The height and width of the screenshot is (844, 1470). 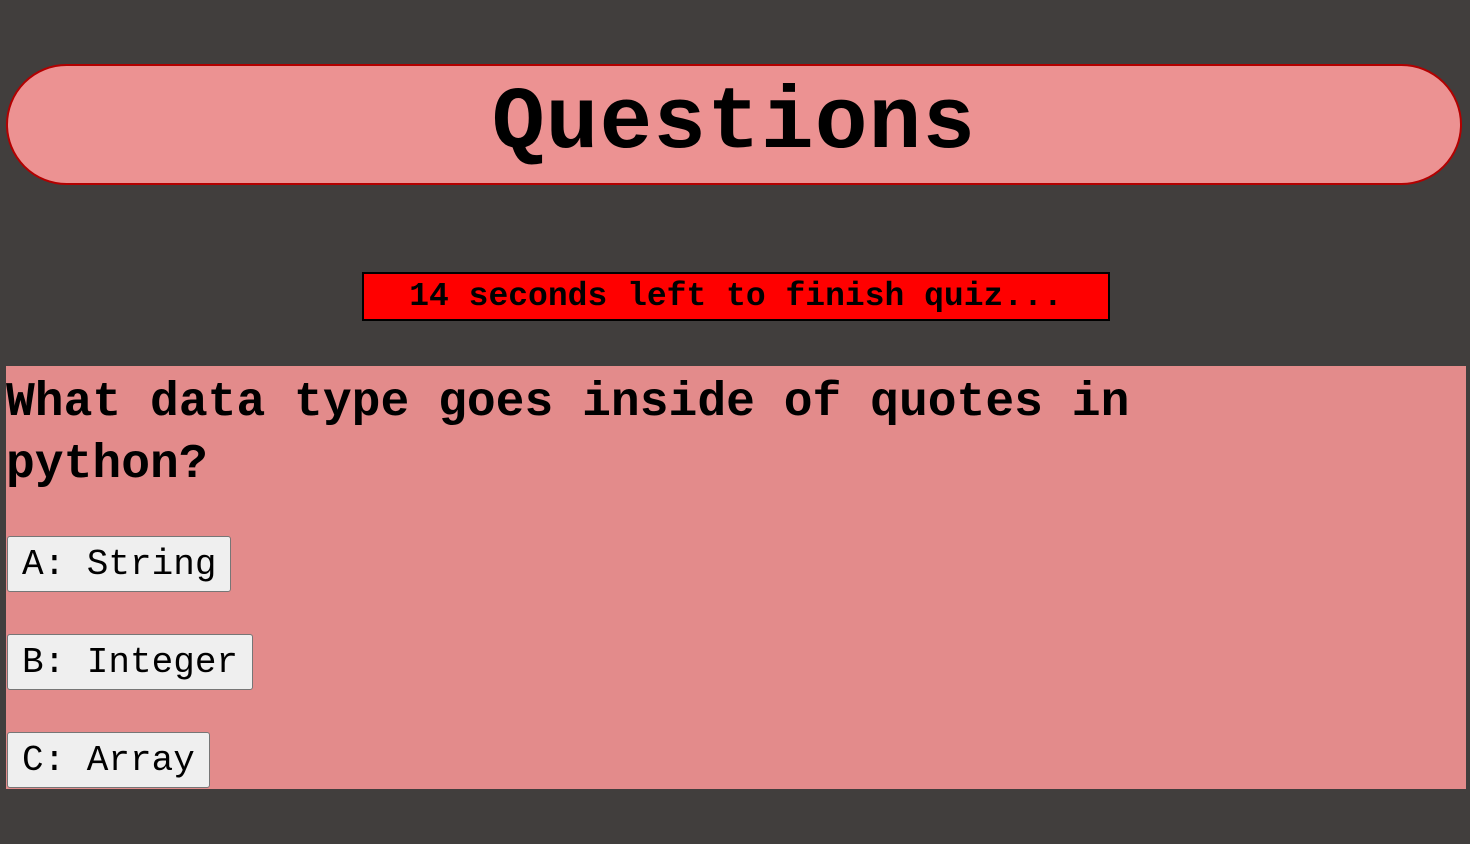 I want to click on page-header: Questions, so click(x=734, y=124).